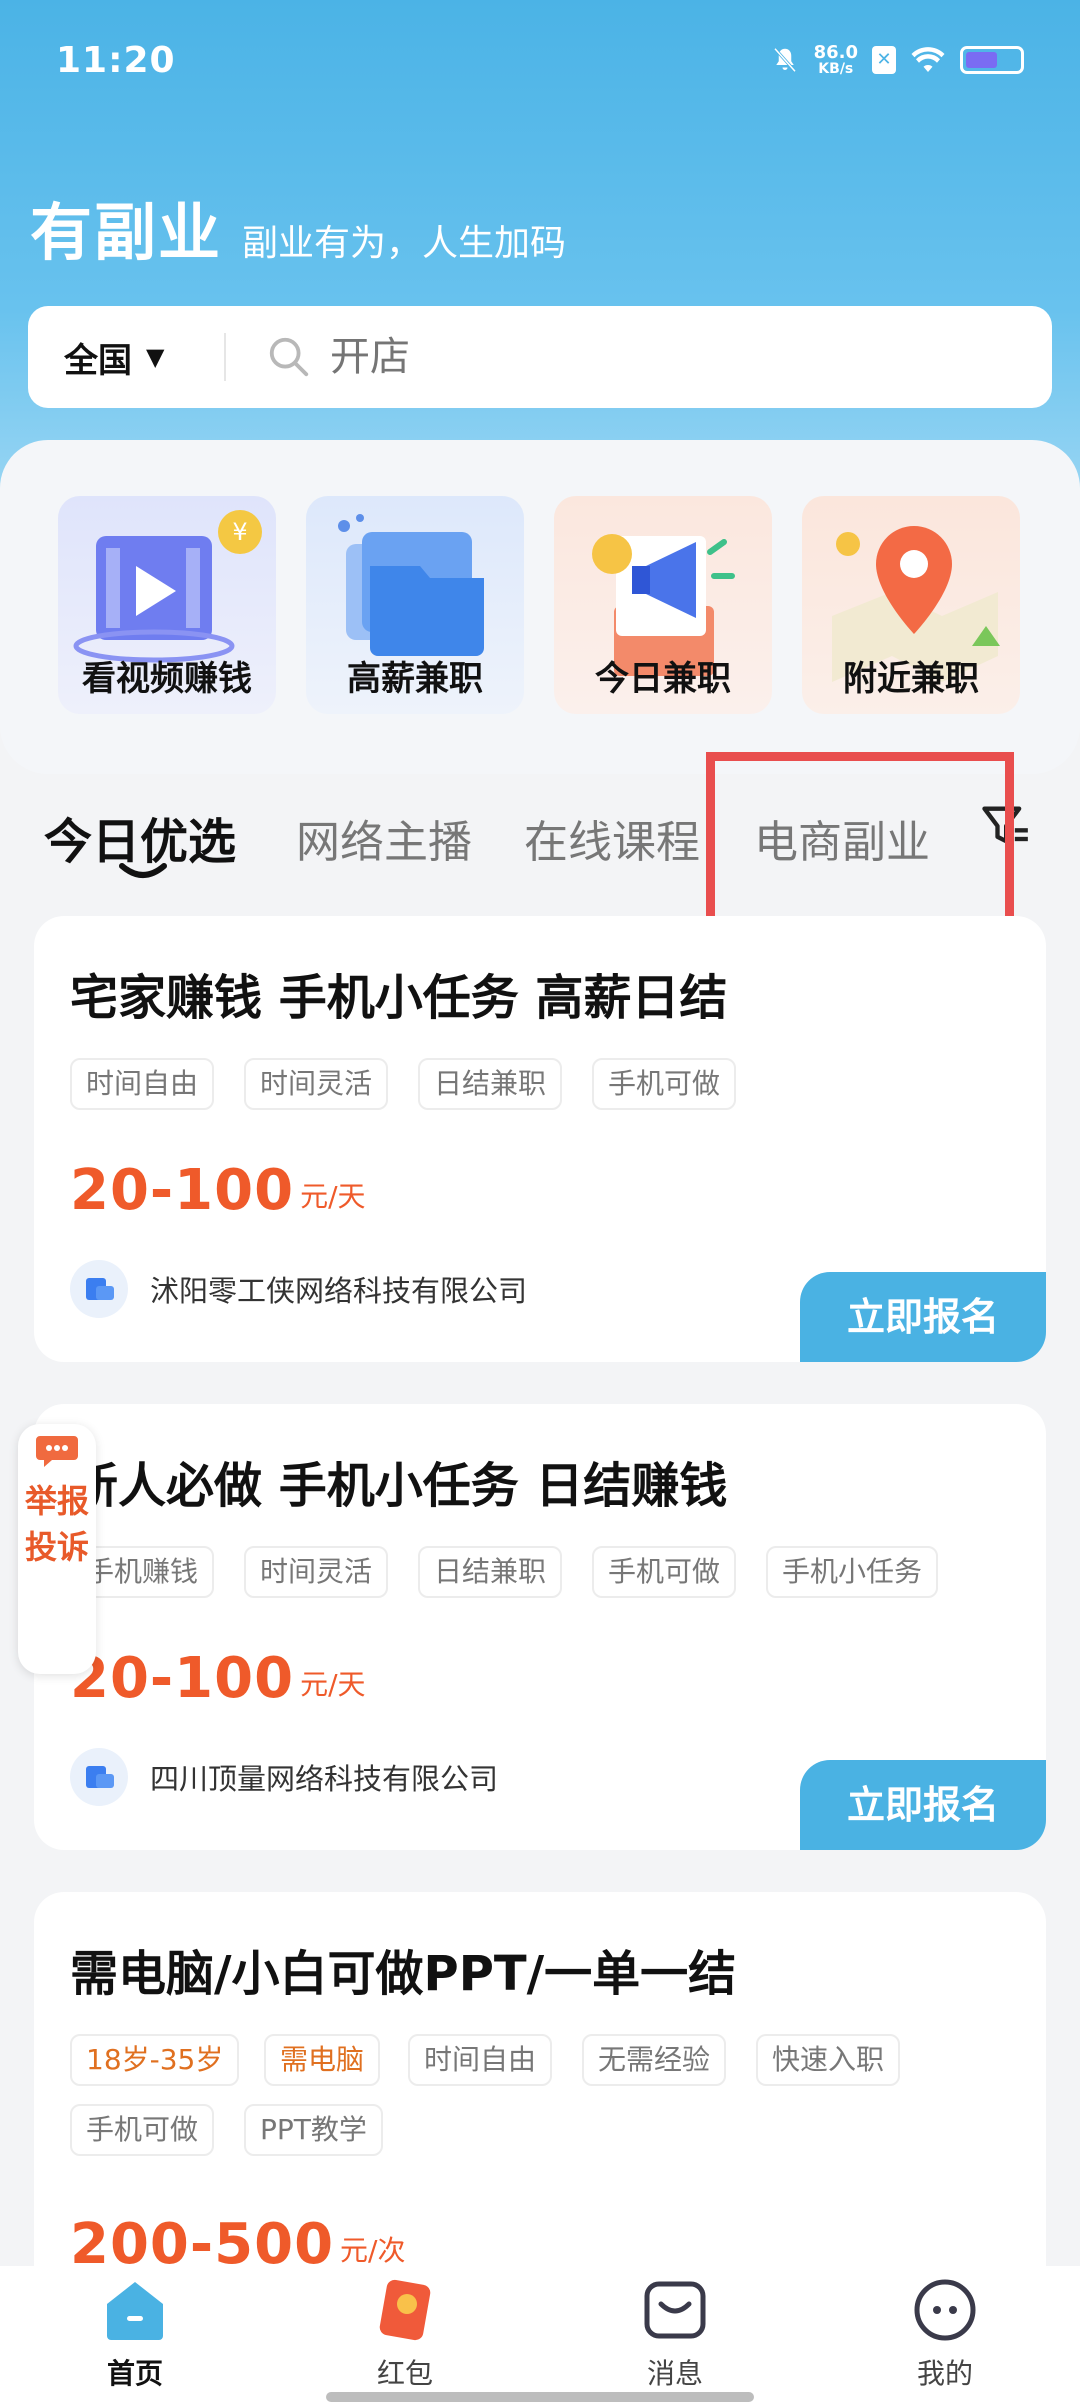  I want to click on report-complaint-button: 举报投诉, so click(57, 1549).